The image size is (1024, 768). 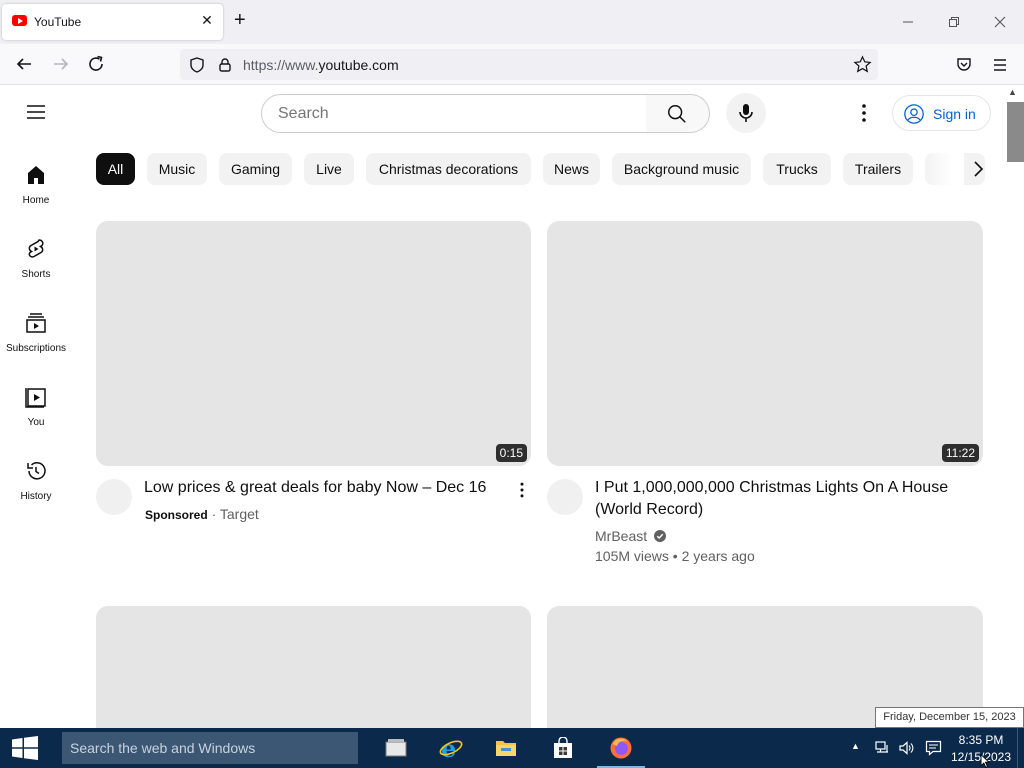 I want to click on page-scrollbar, so click(x=1014, y=406).